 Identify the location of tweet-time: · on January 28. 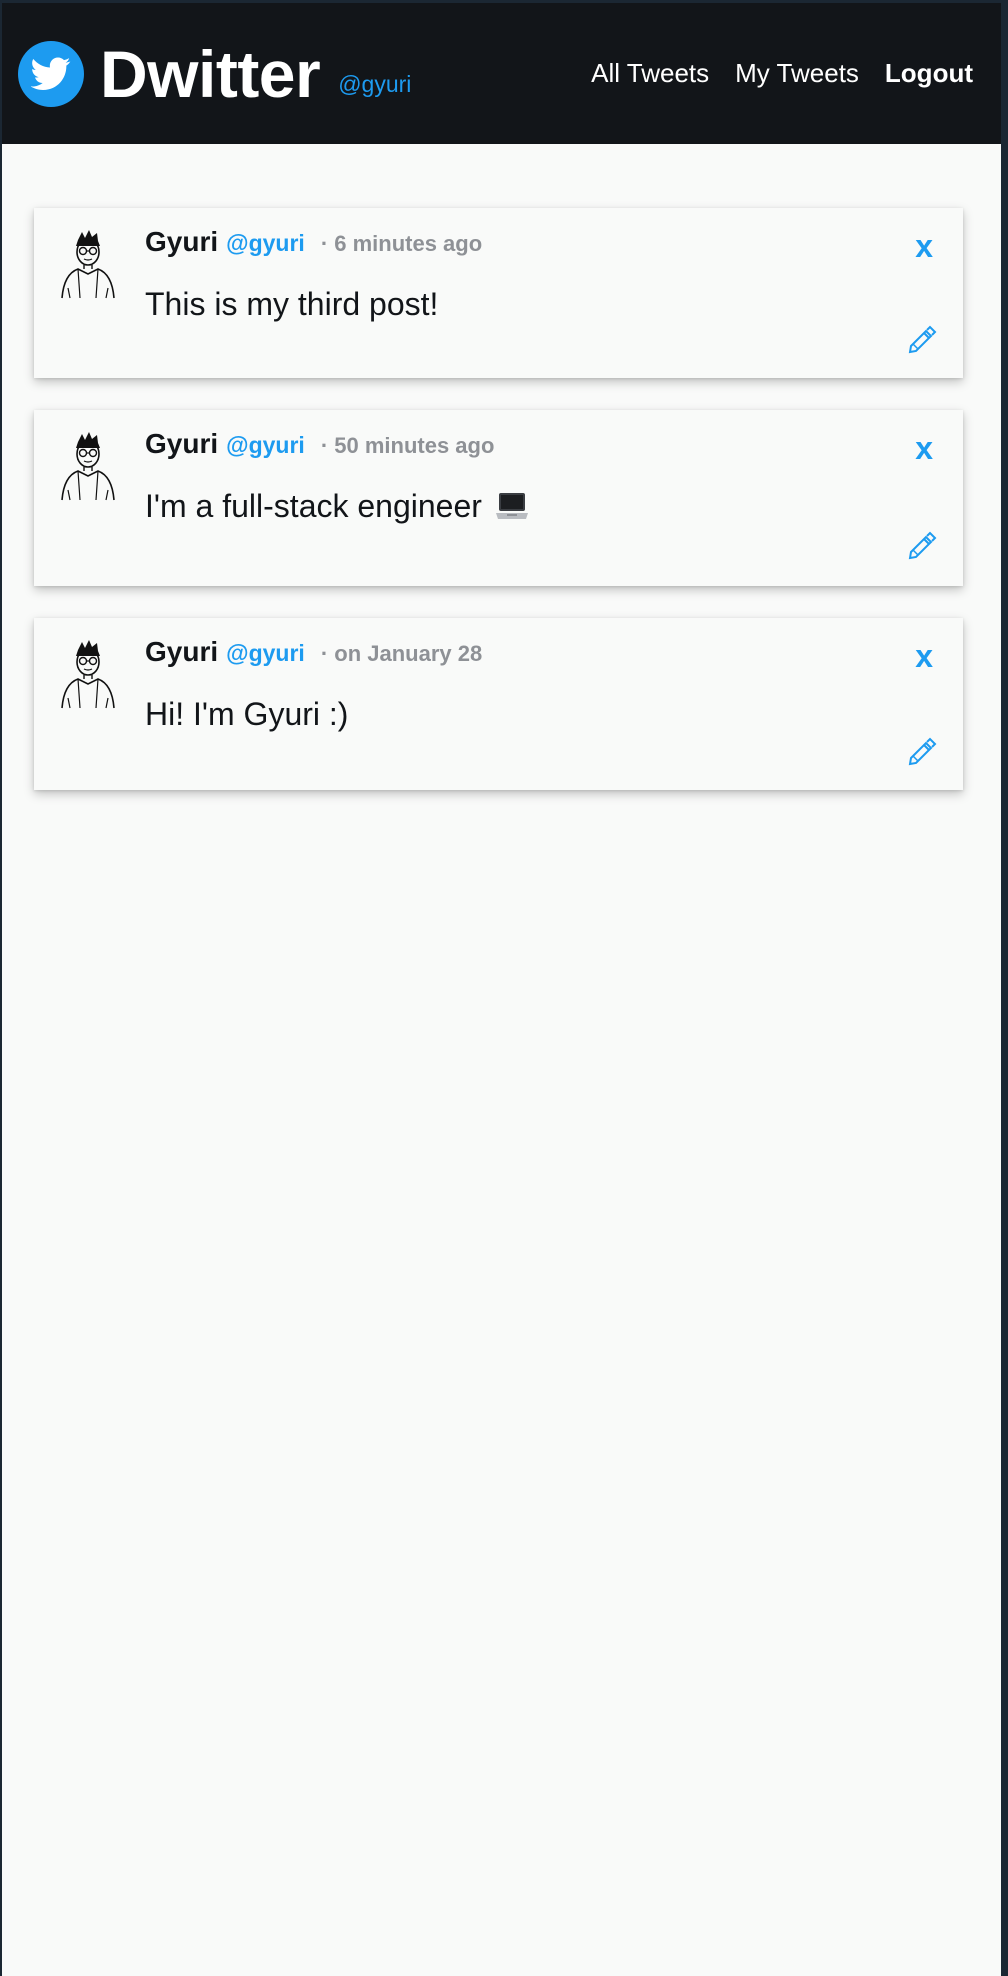
(401, 653).